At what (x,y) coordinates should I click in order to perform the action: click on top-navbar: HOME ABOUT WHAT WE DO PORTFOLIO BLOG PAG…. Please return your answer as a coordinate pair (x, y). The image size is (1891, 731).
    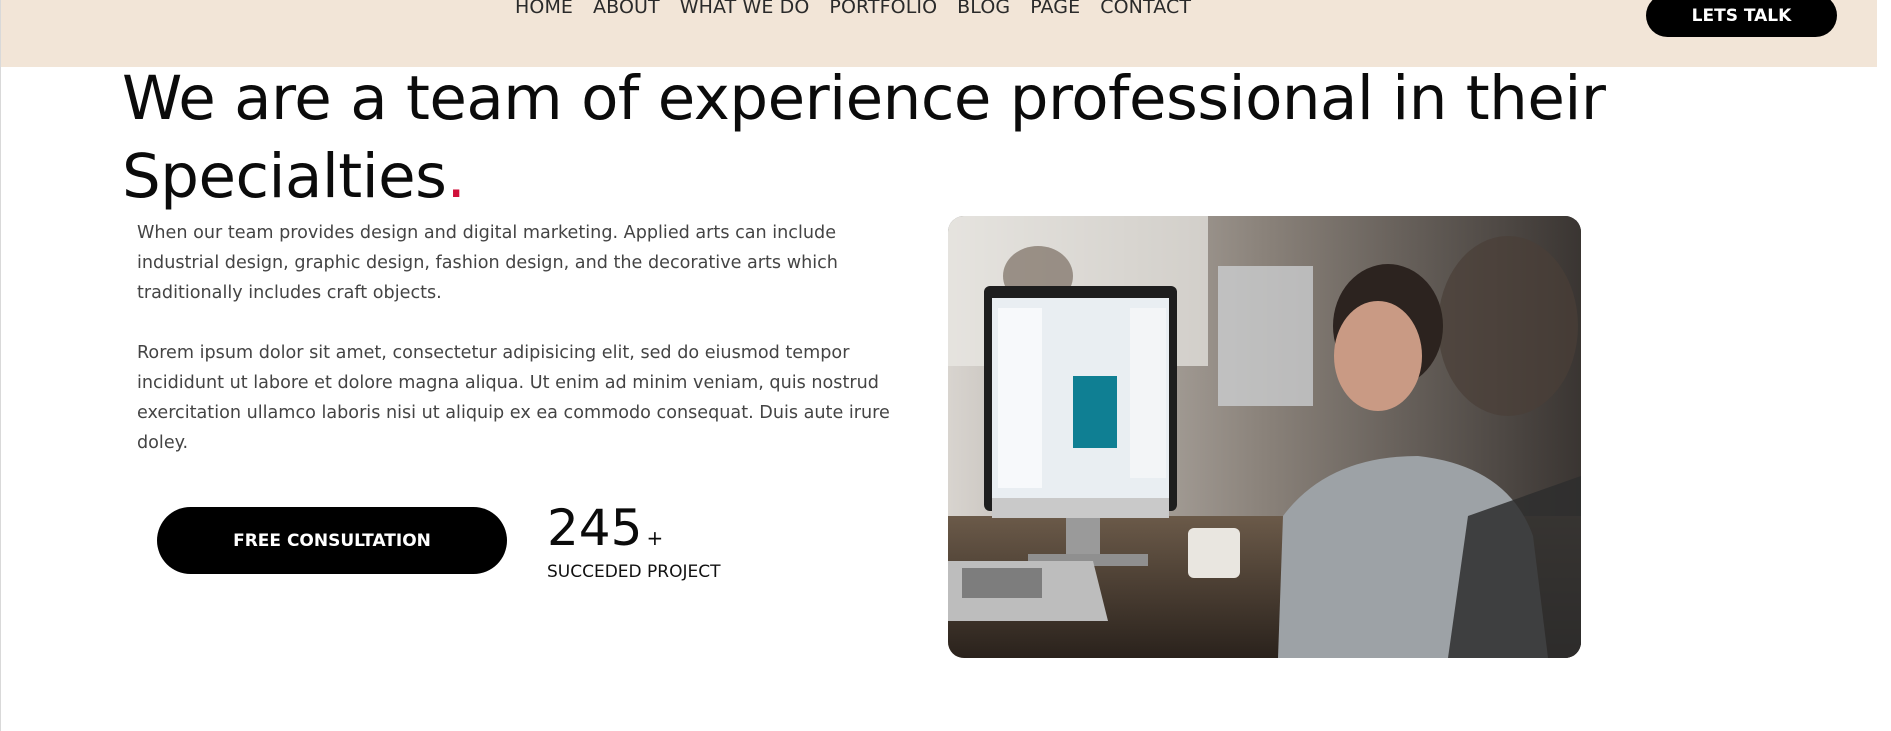
    Looking at the image, I should click on (939, 33).